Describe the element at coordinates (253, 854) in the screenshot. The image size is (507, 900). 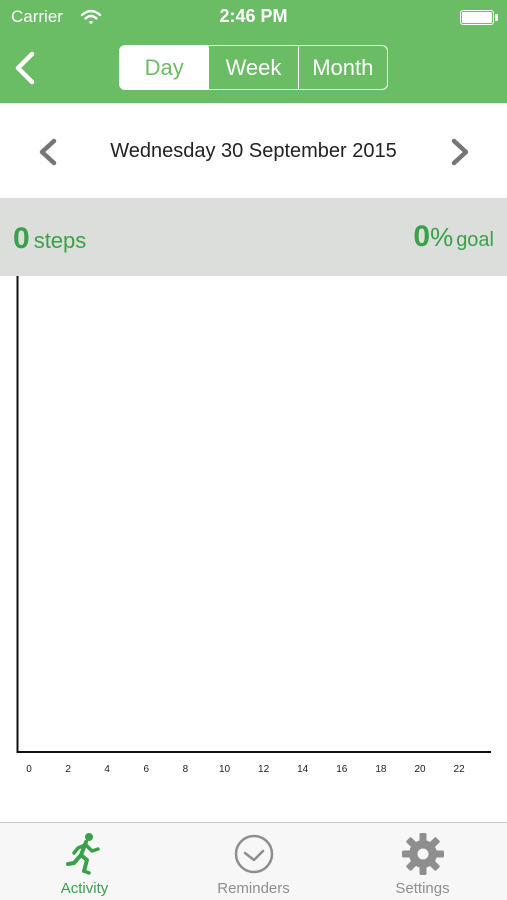
I see `clock-icon` at that location.